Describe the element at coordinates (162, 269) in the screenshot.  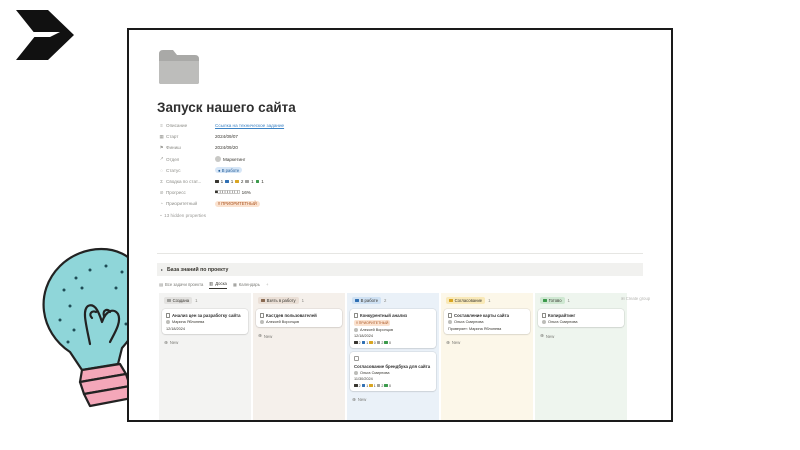
I see `toggle-triangle-icon: ▸` at that location.